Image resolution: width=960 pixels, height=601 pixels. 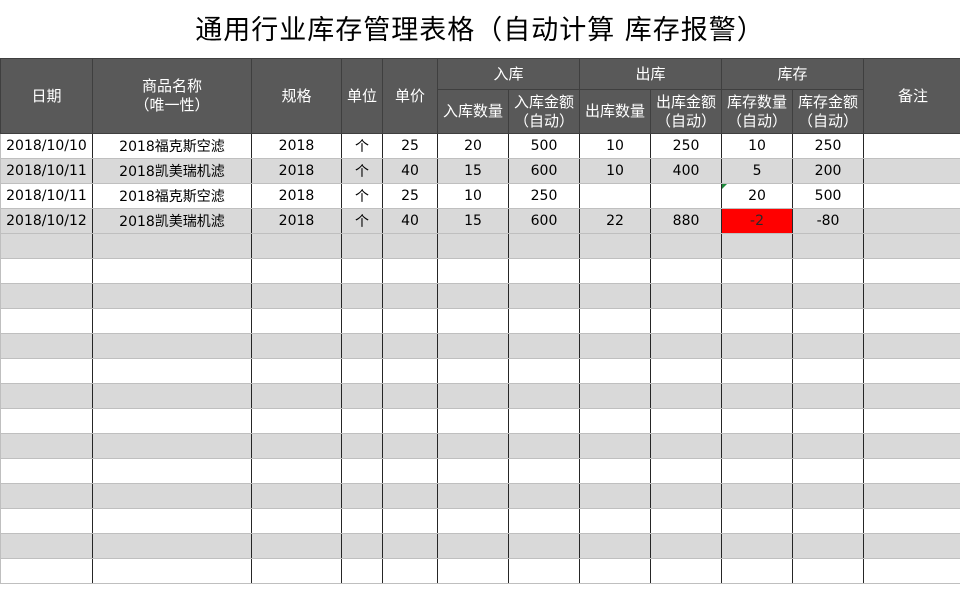 I want to click on header-out-amt: 出库金额 （自动）, so click(x=686, y=111).